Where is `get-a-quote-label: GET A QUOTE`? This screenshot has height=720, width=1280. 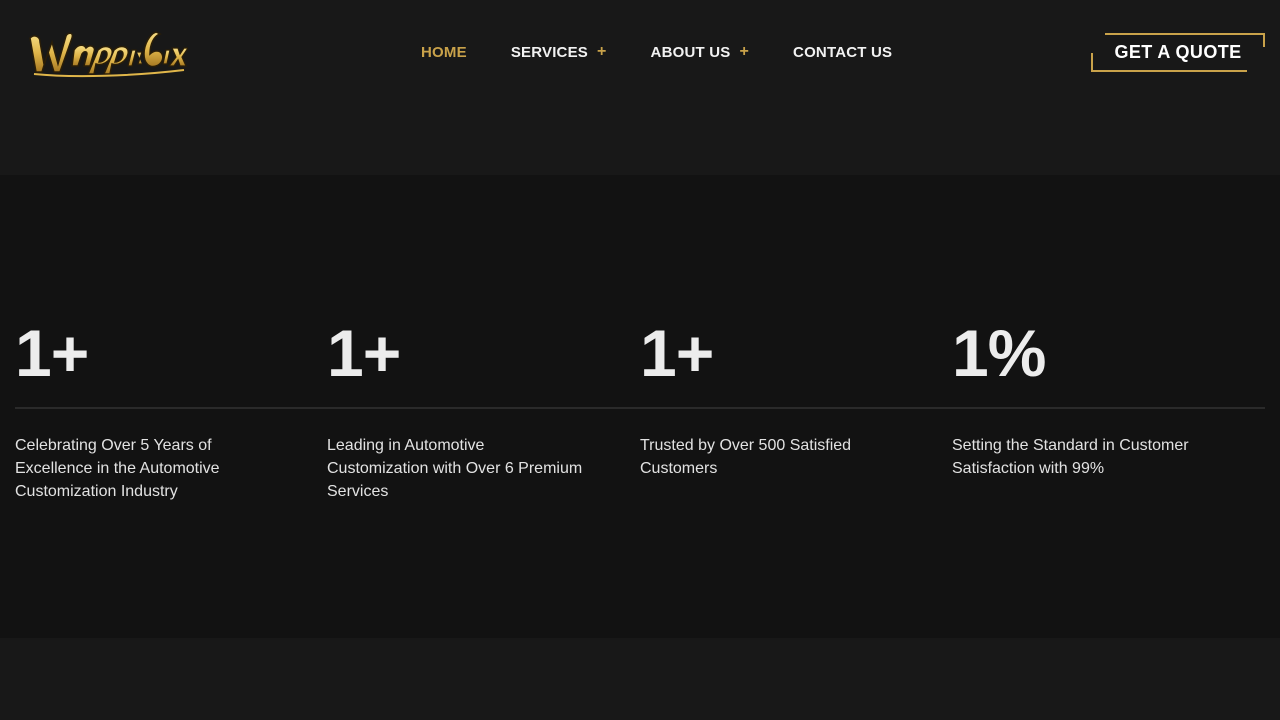
get-a-quote-label: GET A QUOTE is located at coordinates (1178, 52).